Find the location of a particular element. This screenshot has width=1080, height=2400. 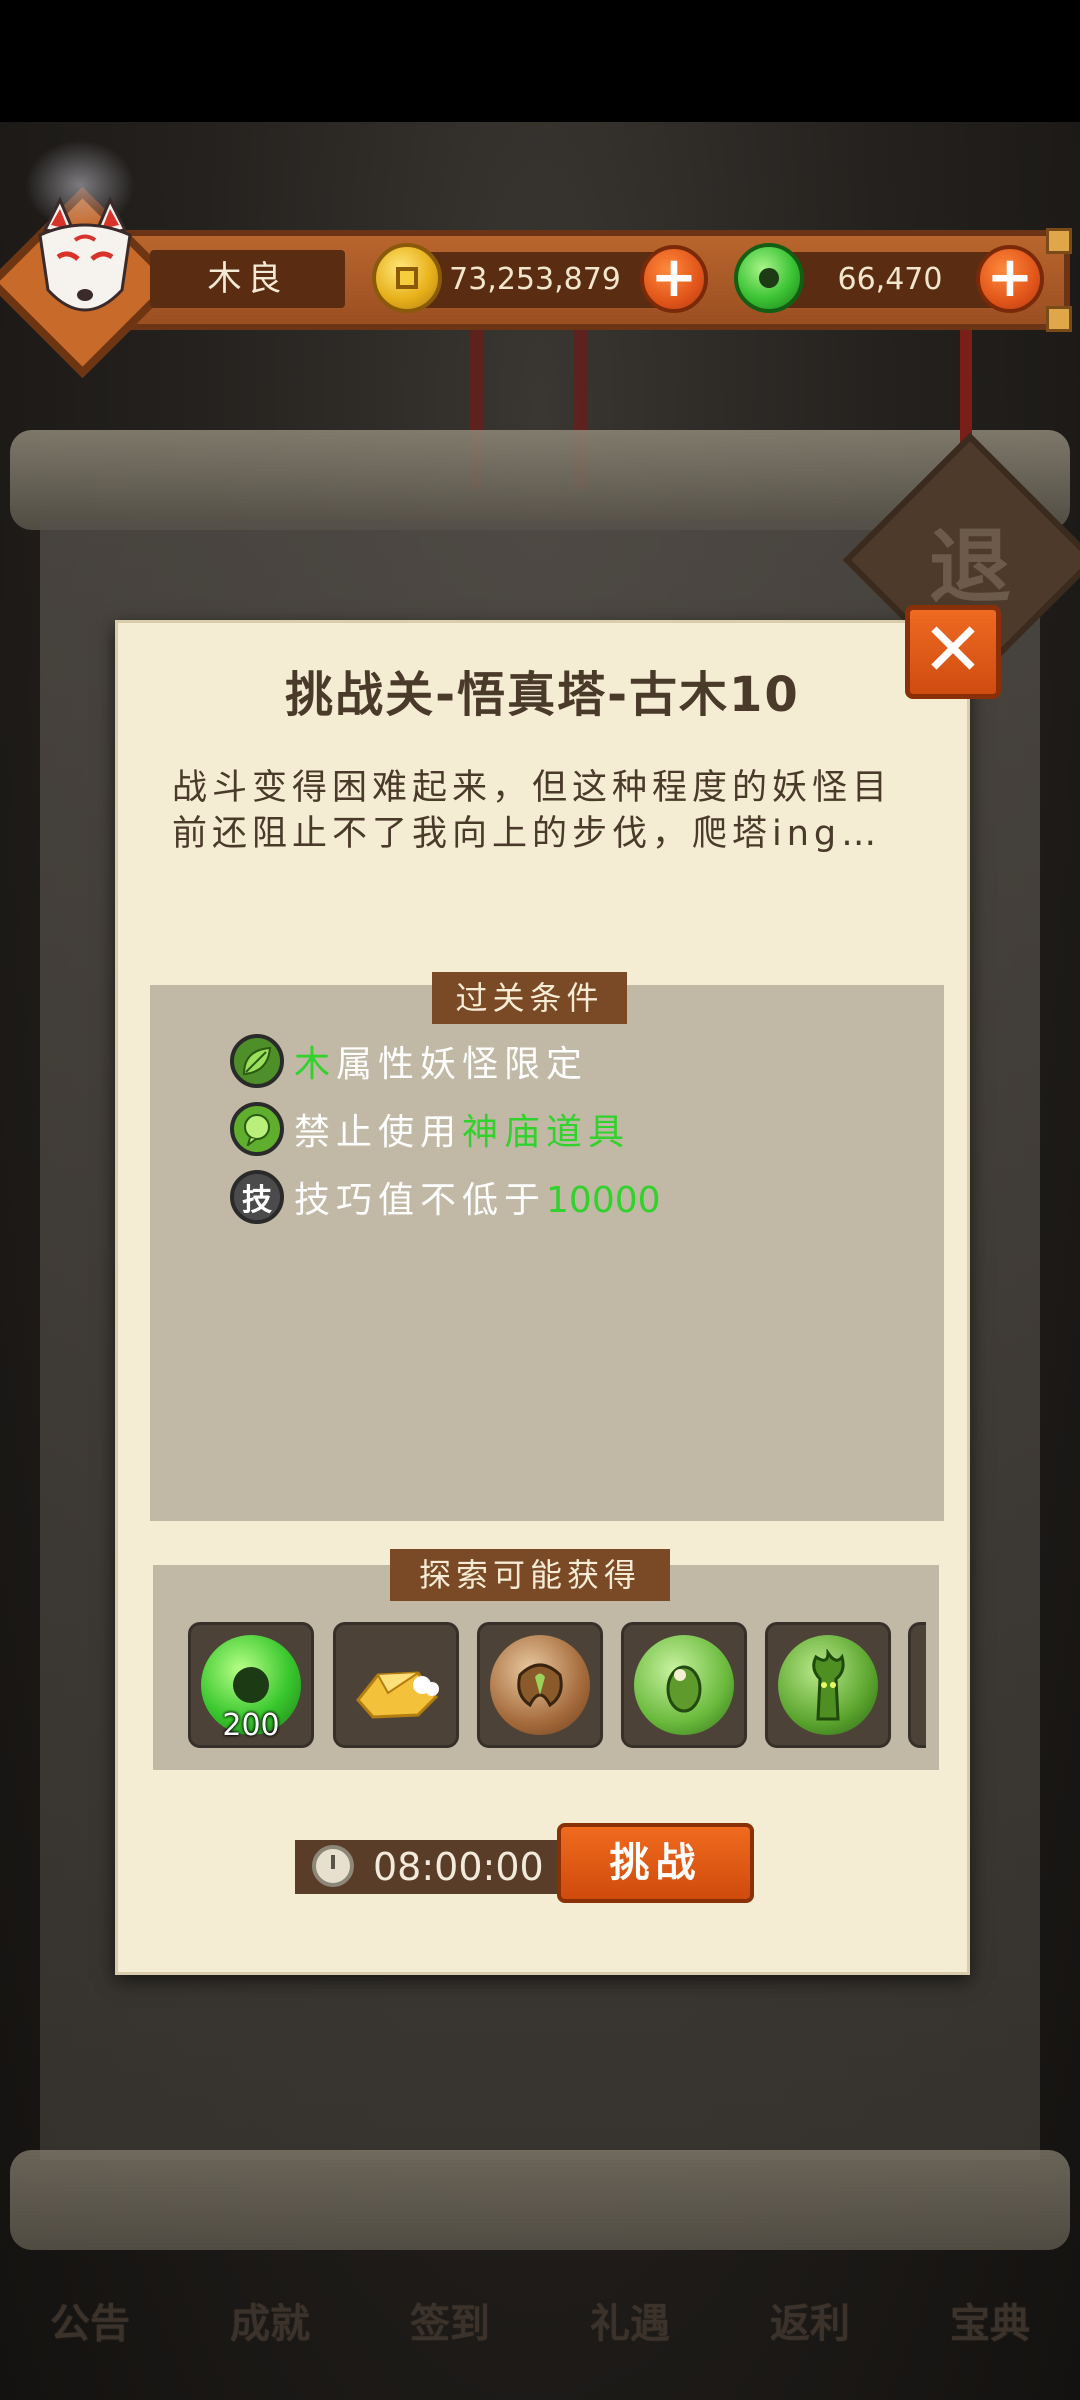

brown-orb-icon is located at coordinates (540, 1685).